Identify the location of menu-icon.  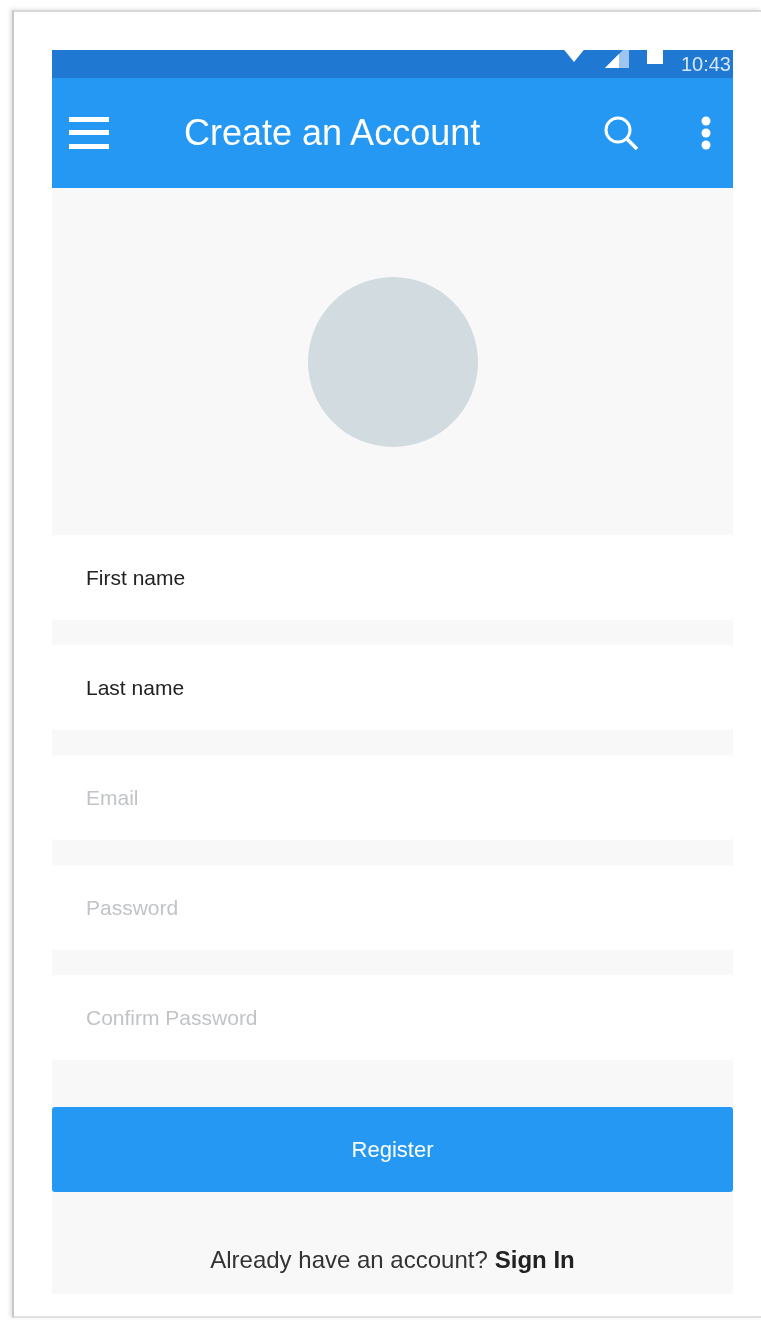
(89, 133).